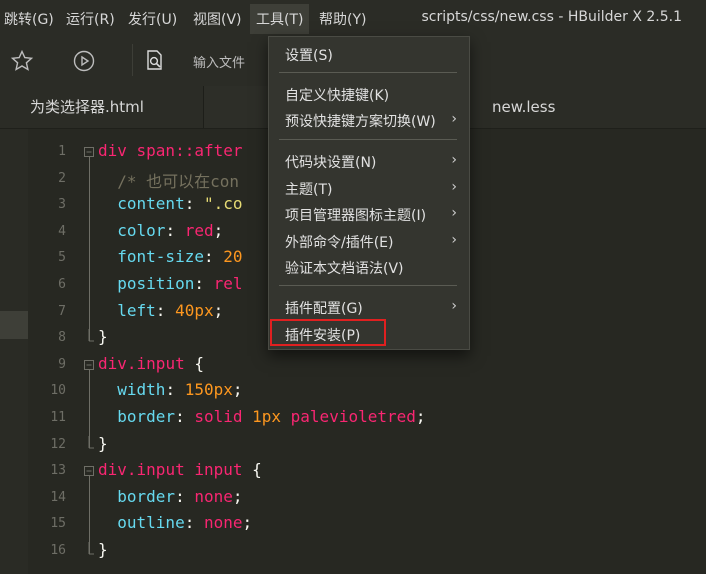 The image size is (706, 574). What do you see at coordinates (152, 19) in the screenshot?
I see `menu-item-publish: 发行(U)` at bounding box center [152, 19].